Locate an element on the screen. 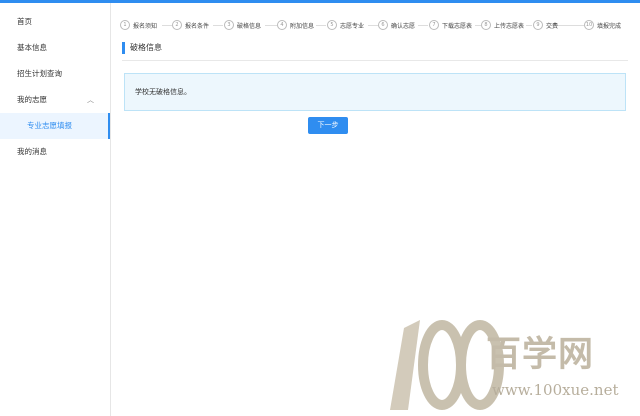 Image resolution: width=640 pixels, height=416 pixels. step-label: 确认志愿 is located at coordinates (403, 26).